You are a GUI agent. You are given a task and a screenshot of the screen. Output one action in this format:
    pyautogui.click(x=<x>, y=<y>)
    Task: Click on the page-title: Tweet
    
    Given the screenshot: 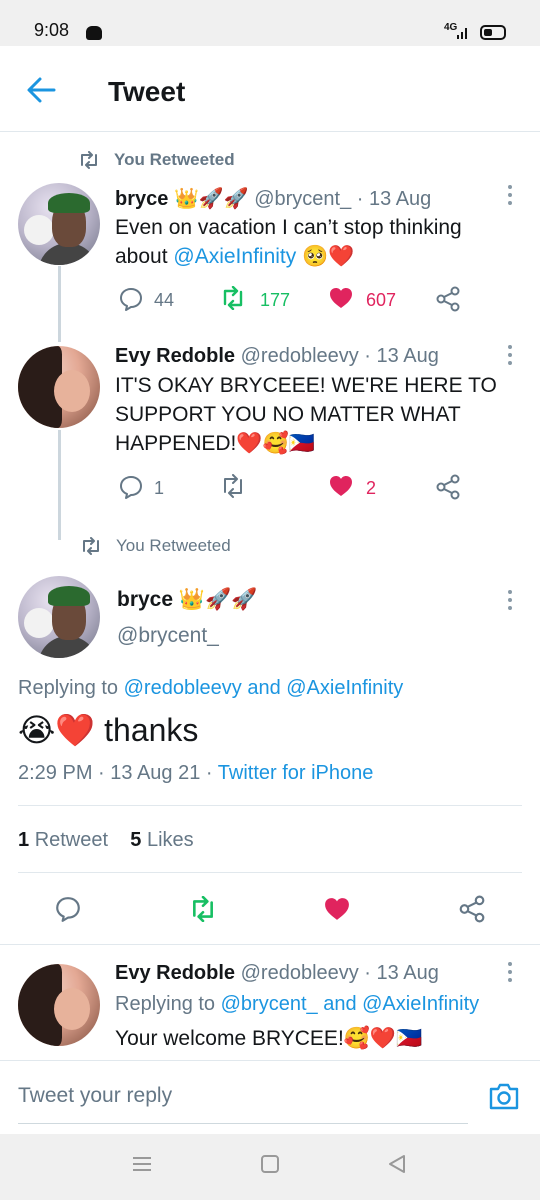 What is the action you would take?
    pyautogui.click(x=147, y=91)
    